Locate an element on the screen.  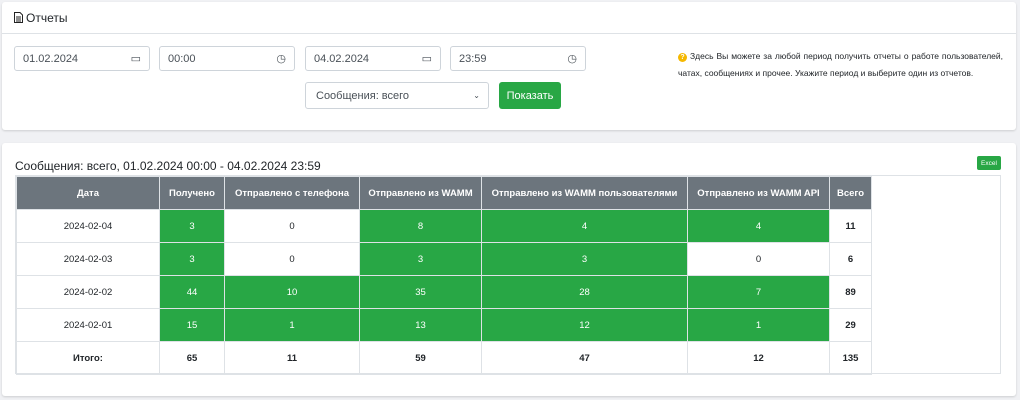
date-from-input: 01.02.2024 ▭ is located at coordinates (82, 58).